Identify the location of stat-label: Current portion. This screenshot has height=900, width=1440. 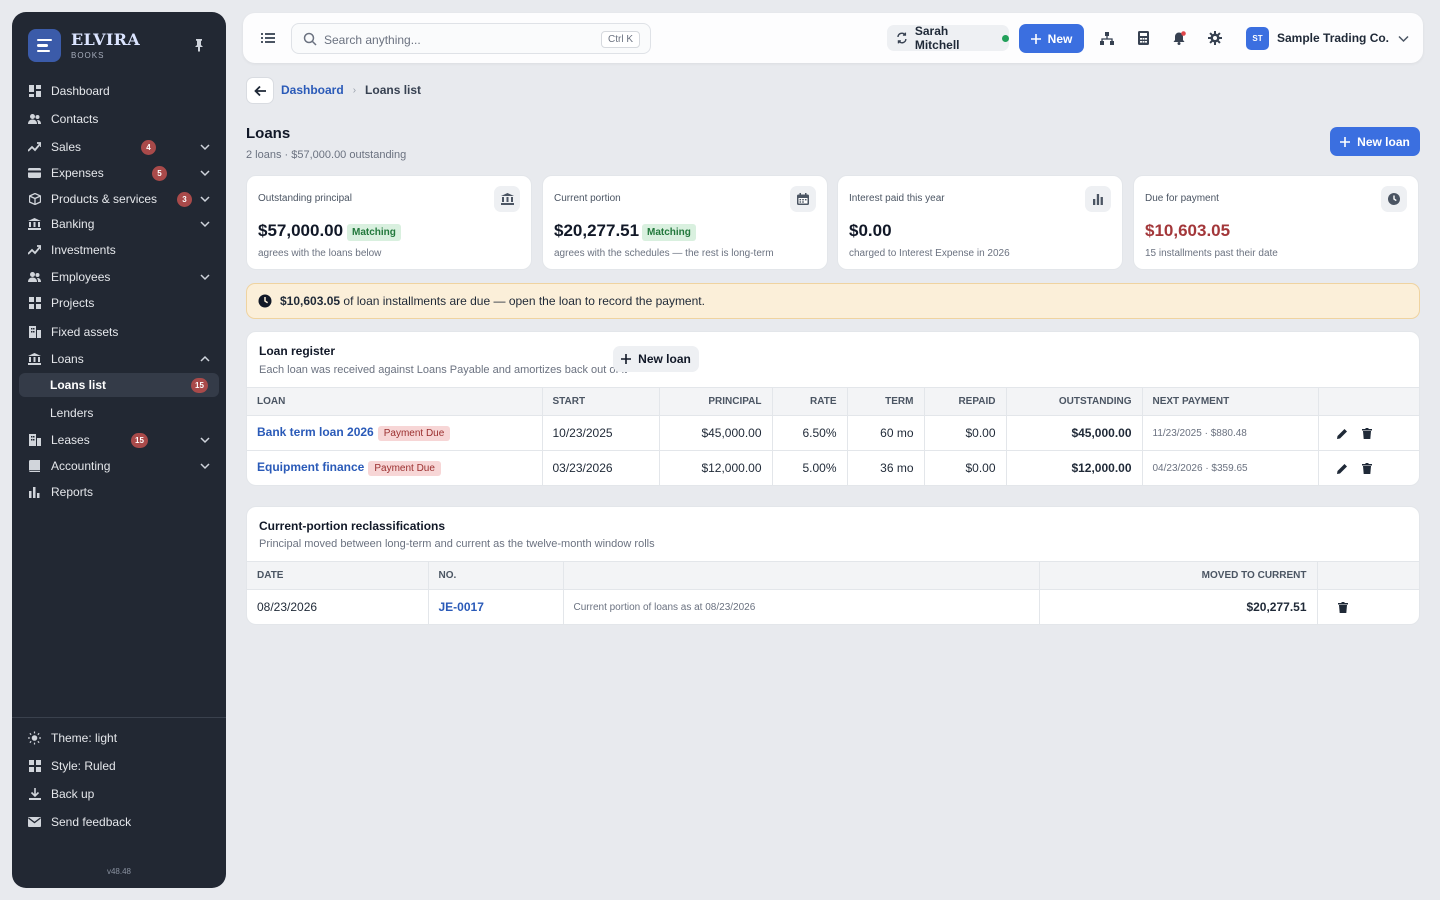
(587, 198).